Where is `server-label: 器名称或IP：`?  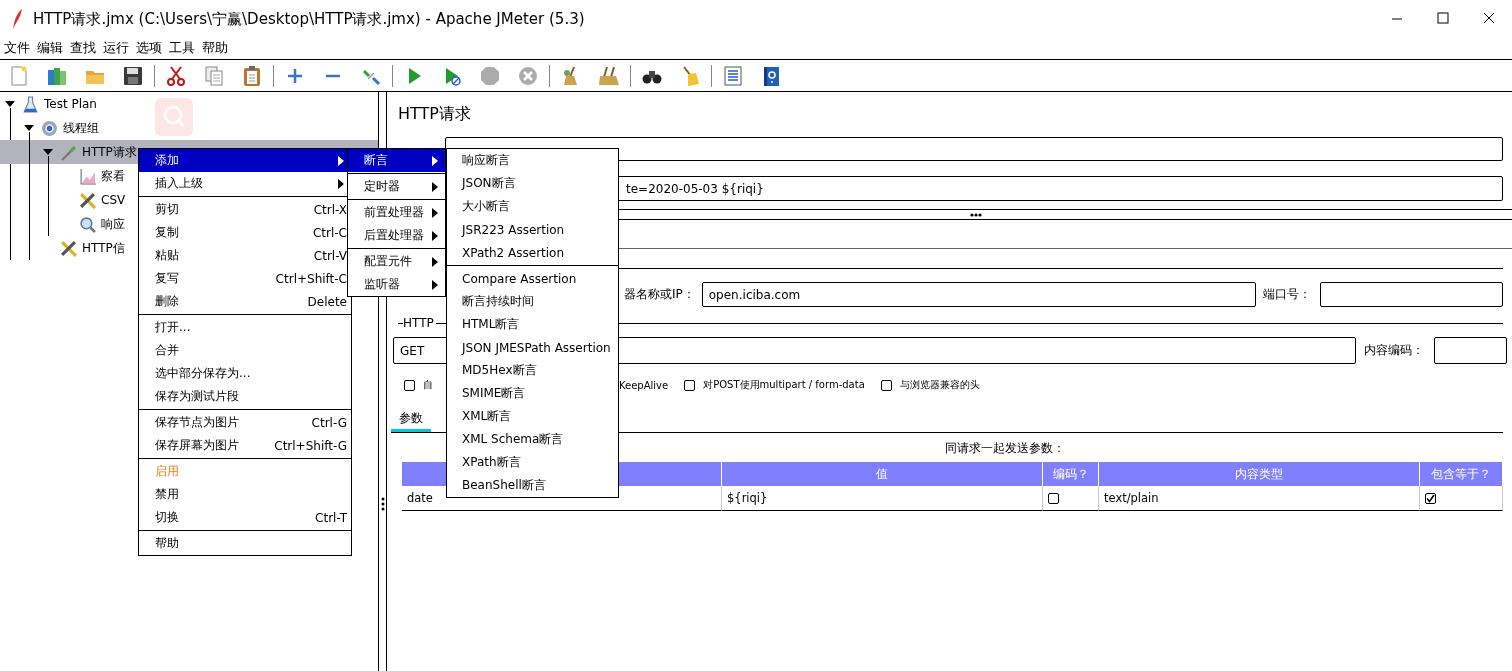 server-label: 器名称或IP： is located at coordinates (659, 294).